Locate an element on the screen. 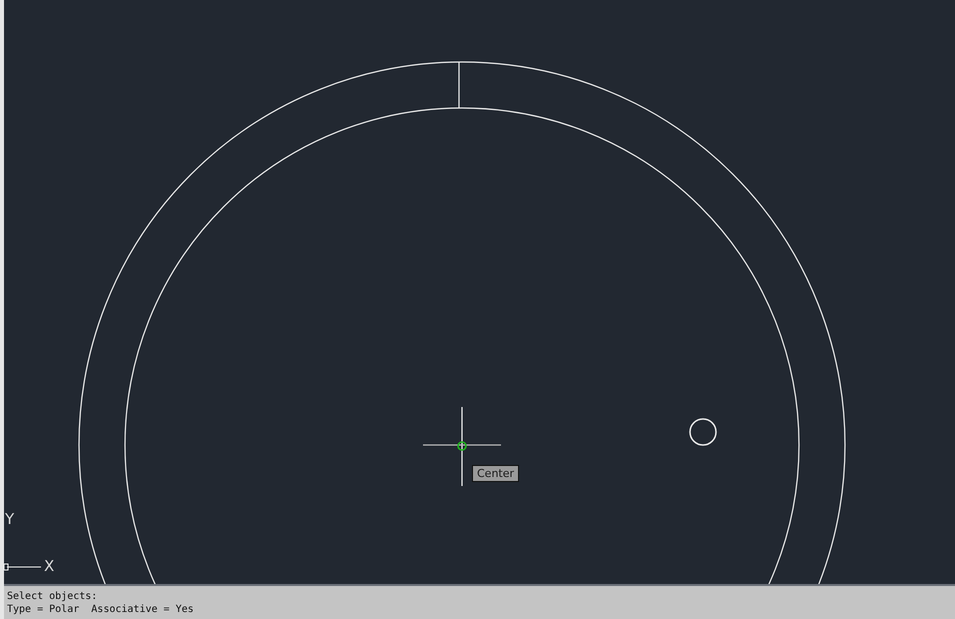  ucs-axes-icon is located at coordinates (23, 567).